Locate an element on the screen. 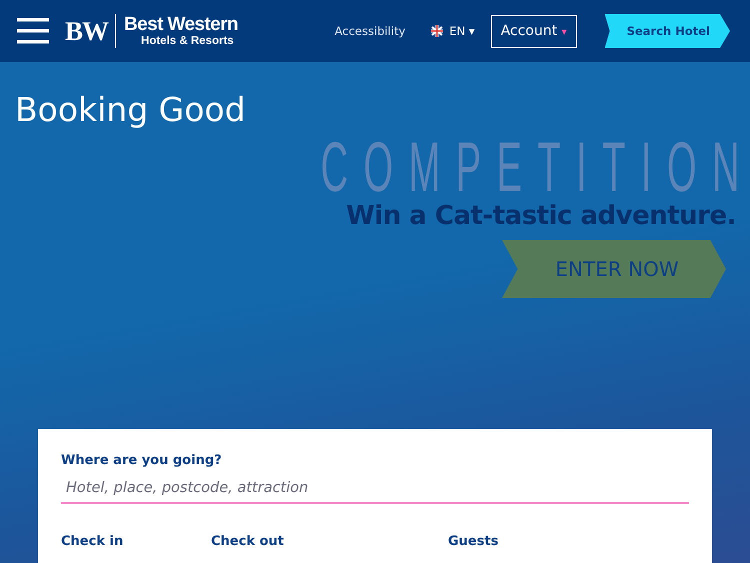  field-label: Check out is located at coordinates (248, 541).